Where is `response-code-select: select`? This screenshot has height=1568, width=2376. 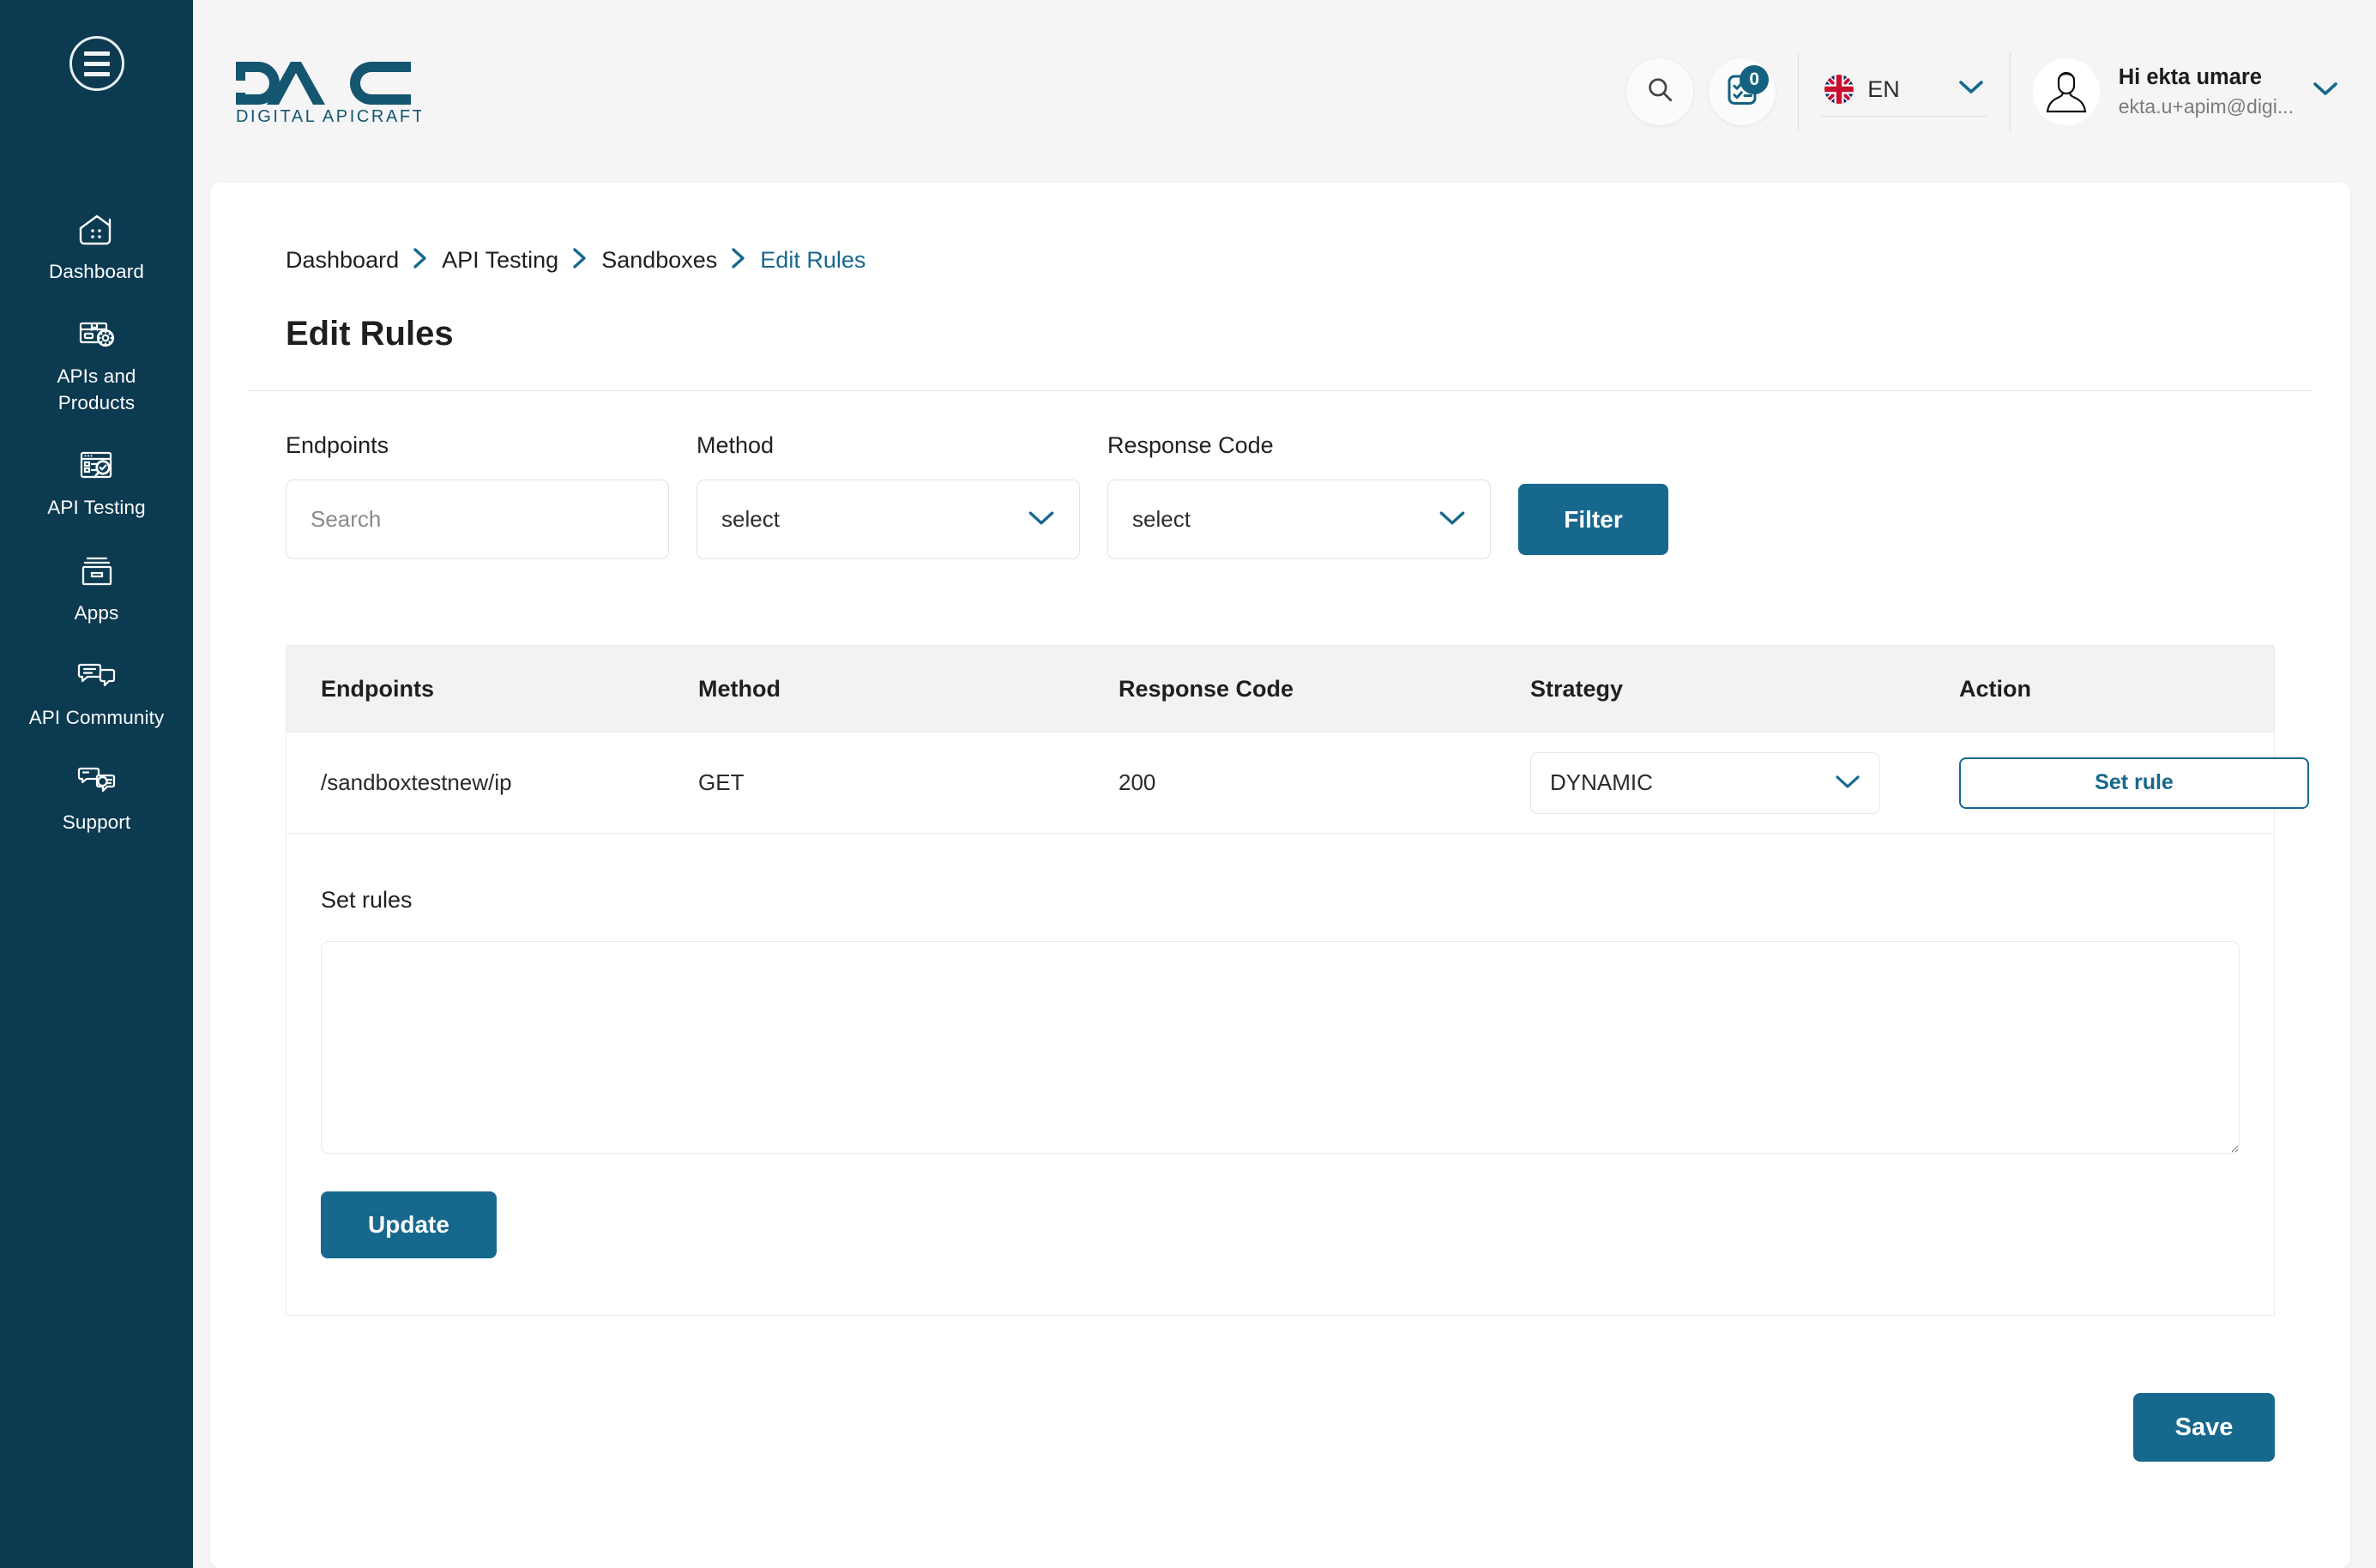 response-code-select: select is located at coordinates (1299, 519).